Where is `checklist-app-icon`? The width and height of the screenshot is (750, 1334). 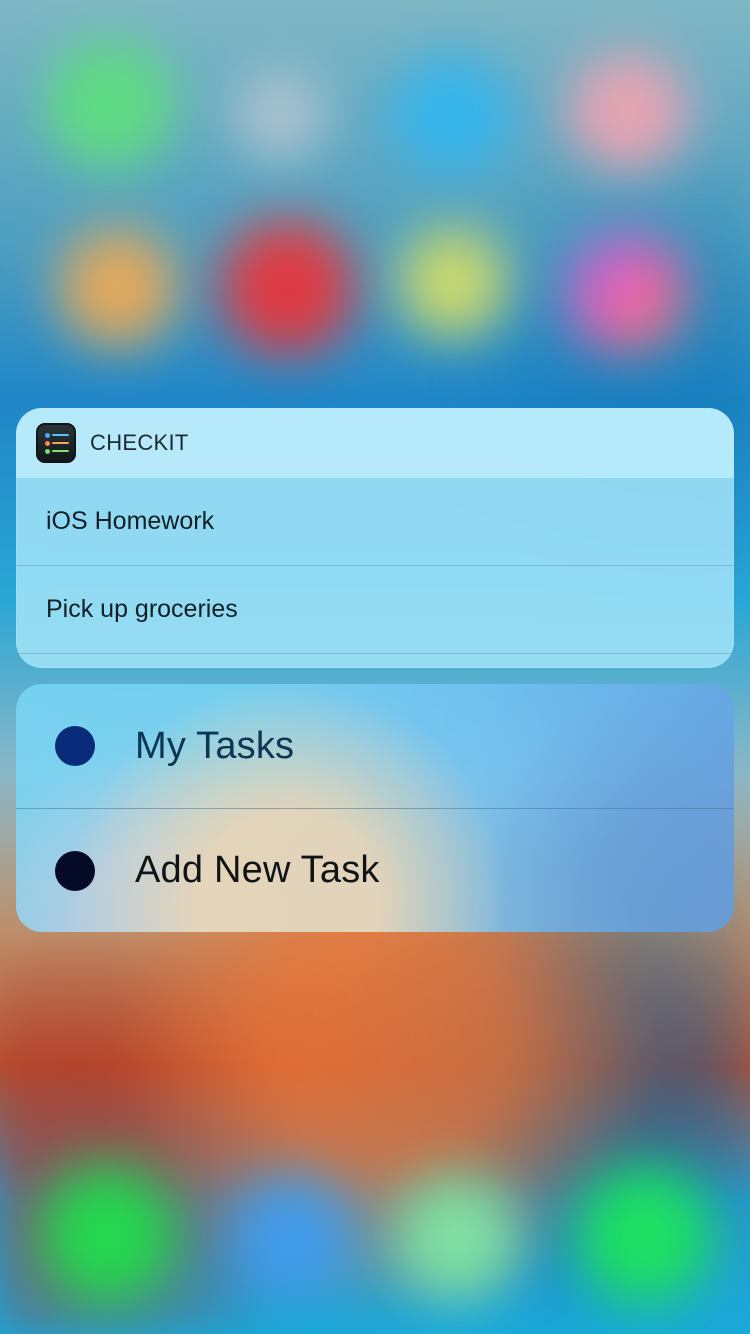
checklist-app-icon is located at coordinates (56, 443).